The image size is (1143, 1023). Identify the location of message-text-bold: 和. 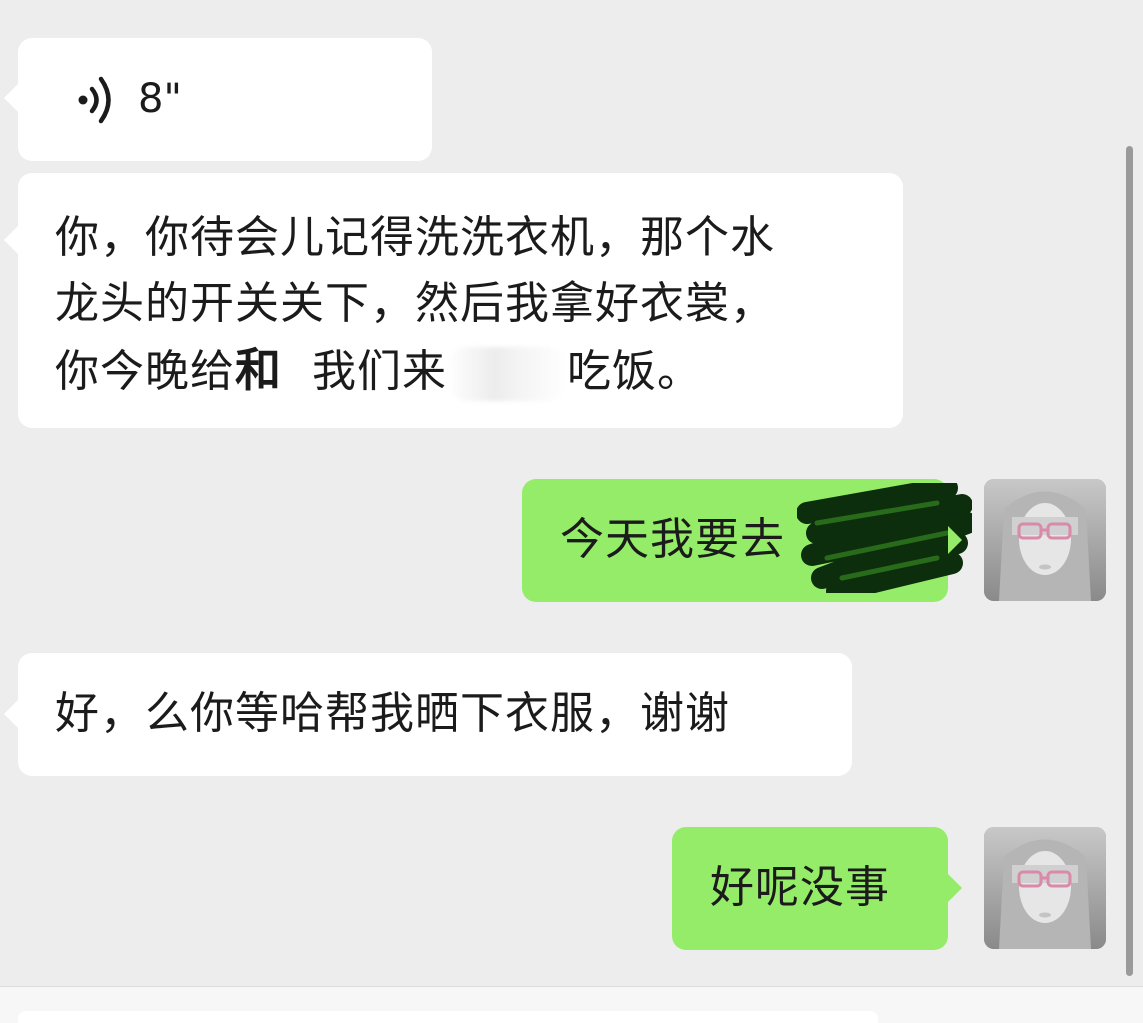
(258, 370).